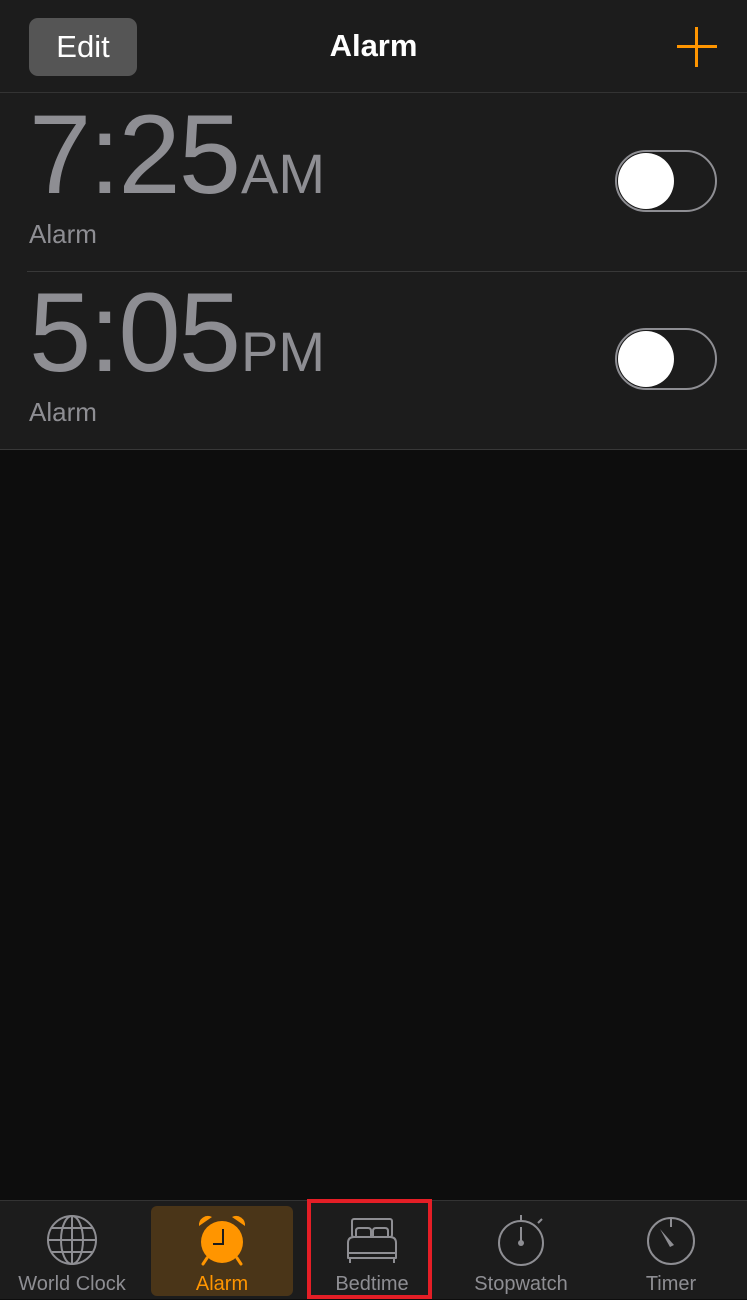 The height and width of the screenshot is (1300, 747). What do you see at coordinates (671, 1284) in the screenshot?
I see `tab-label: Timer` at bounding box center [671, 1284].